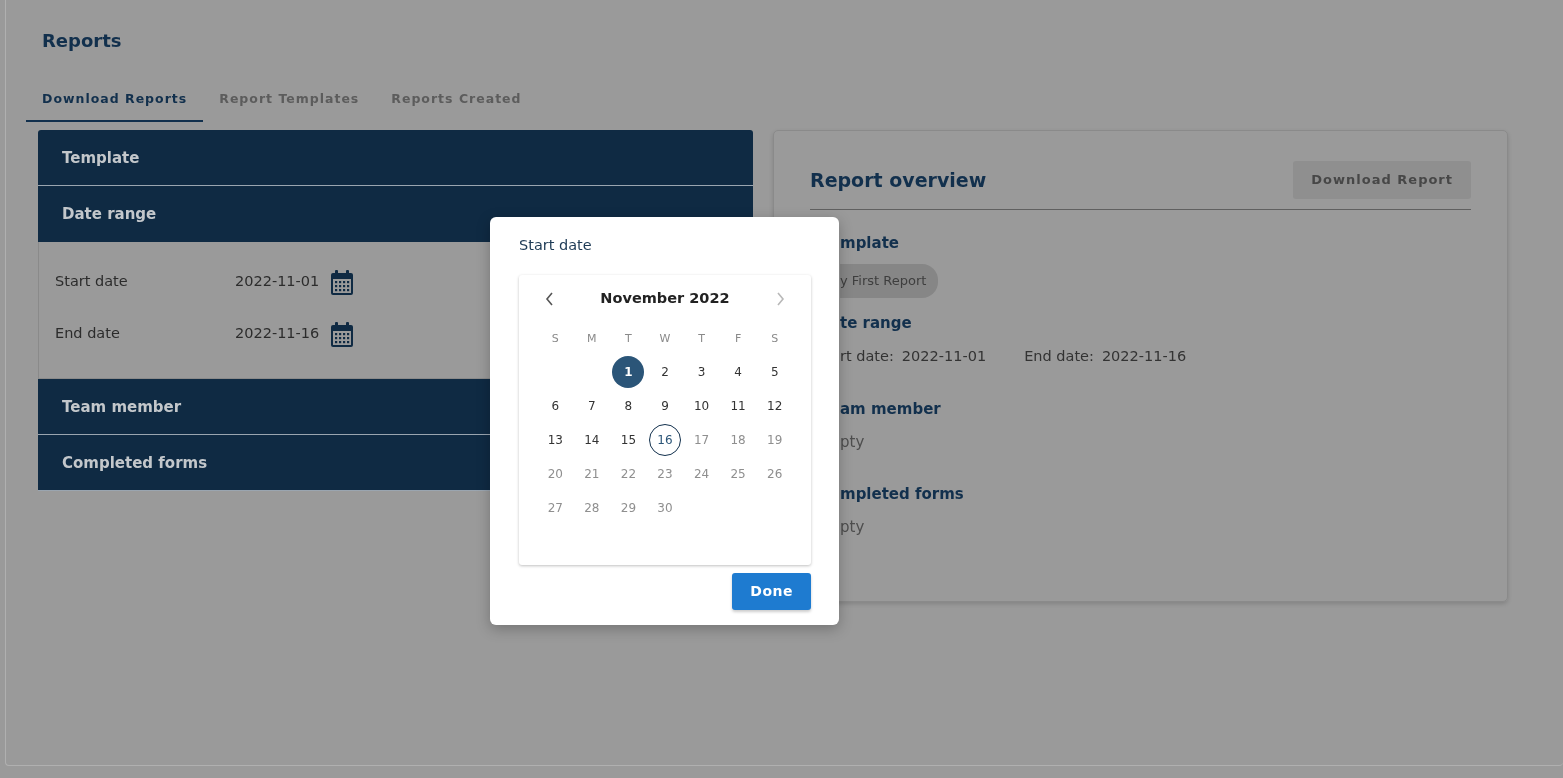 The image size is (1563, 778). I want to click on section-heading: mpleted forms, so click(902, 495).